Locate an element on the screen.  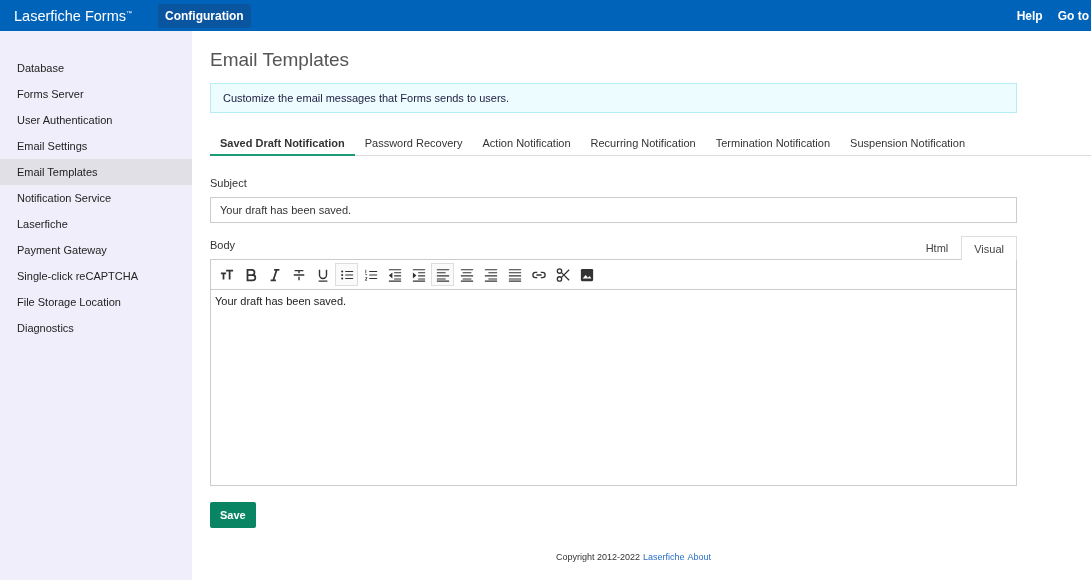
font-size-icon is located at coordinates (226, 274).